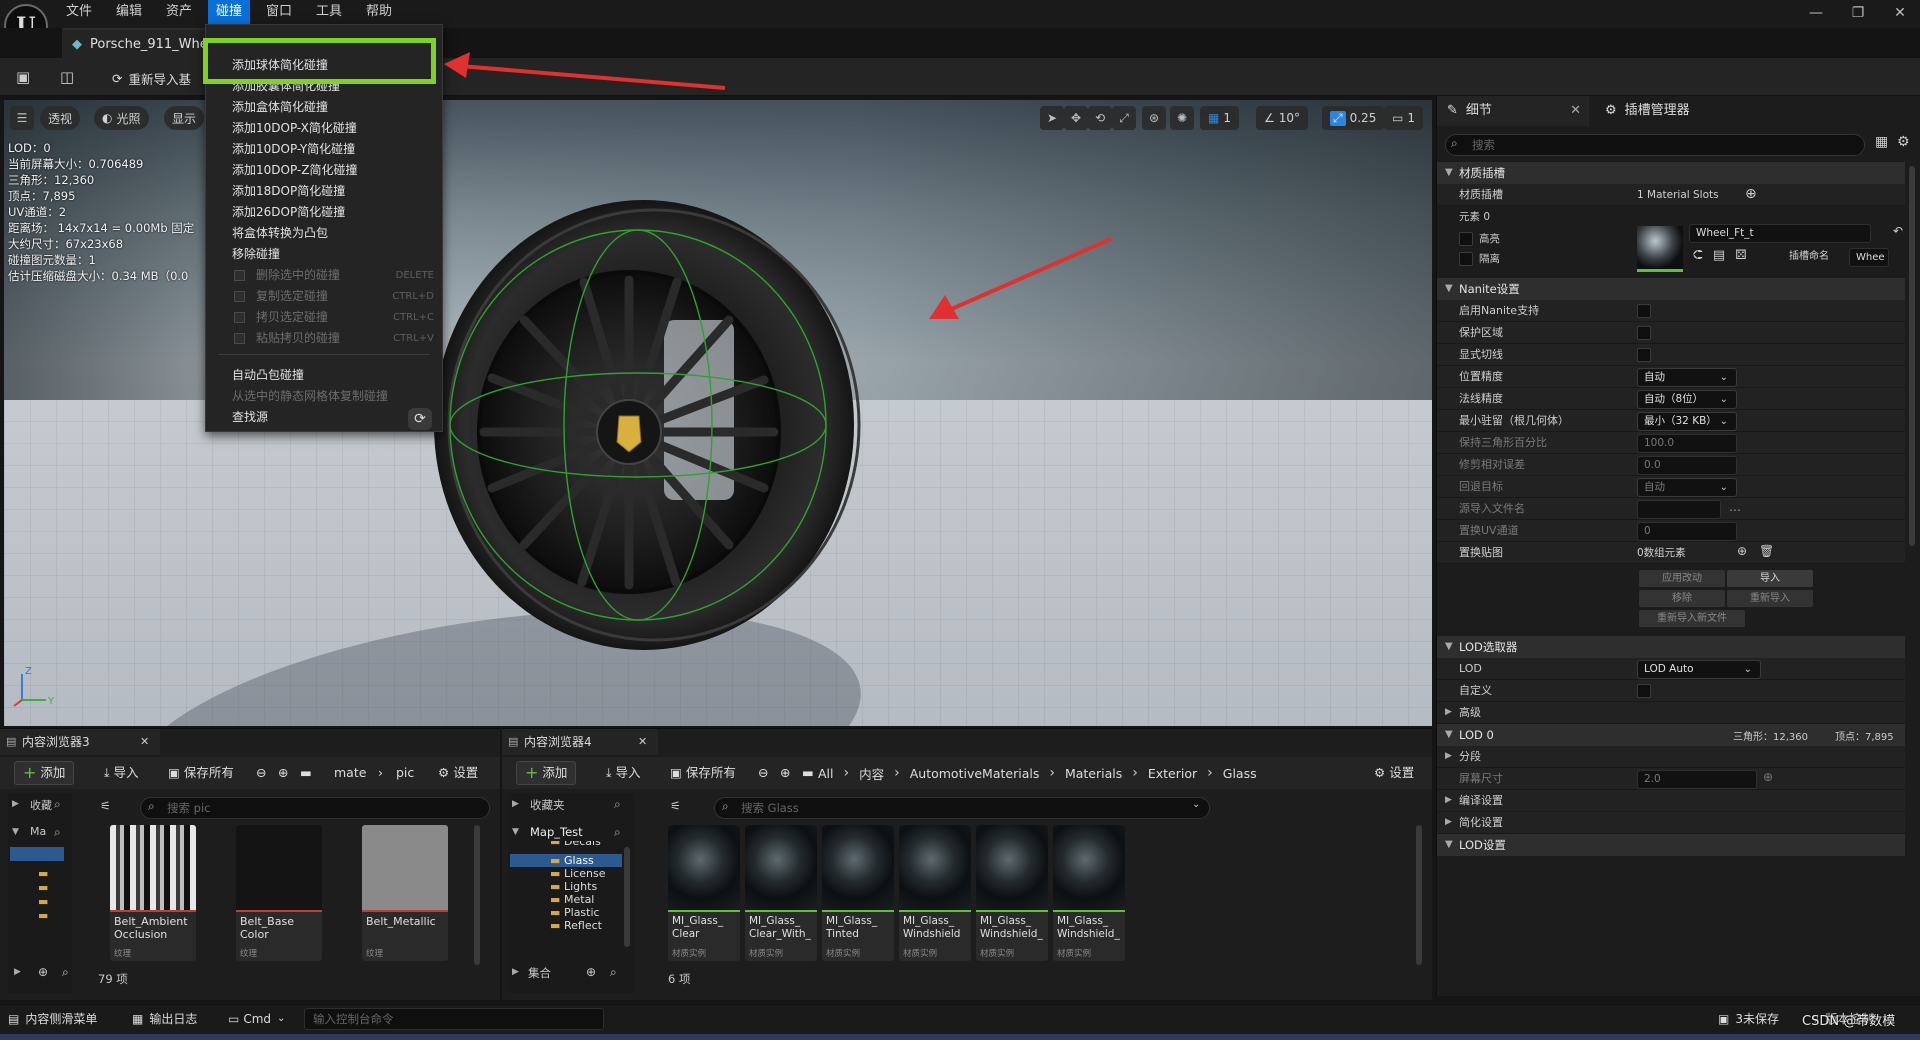 The width and height of the screenshot is (1920, 1040). Describe the element at coordinates (1770, 598) in the screenshot. I see `reimport-nanite-button: 重新导入` at that location.